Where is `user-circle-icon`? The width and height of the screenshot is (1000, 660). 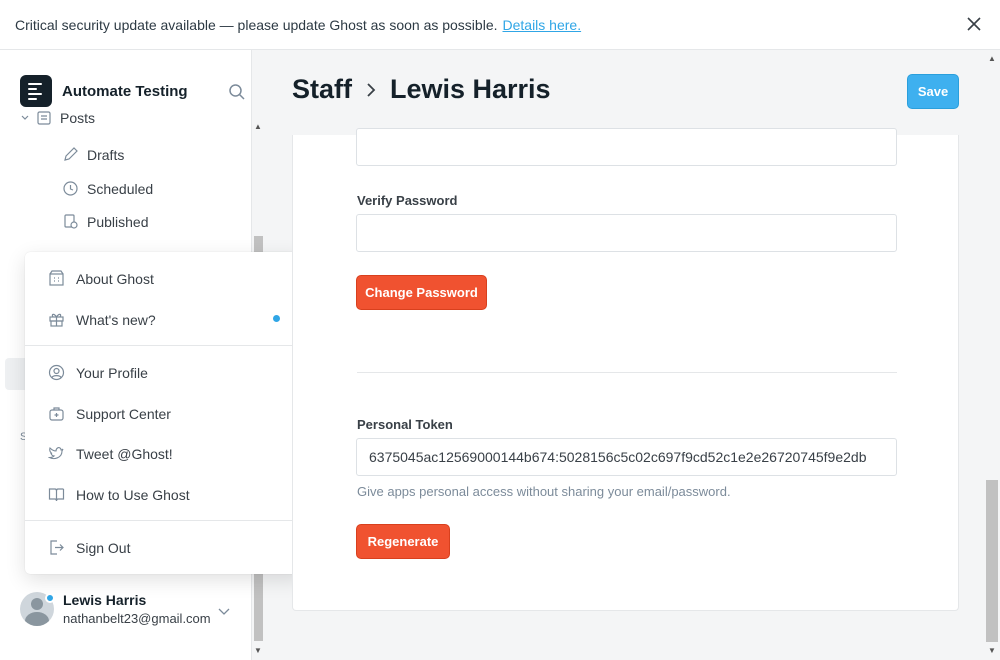
user-circle-icon is located at coordinates (56, 372).